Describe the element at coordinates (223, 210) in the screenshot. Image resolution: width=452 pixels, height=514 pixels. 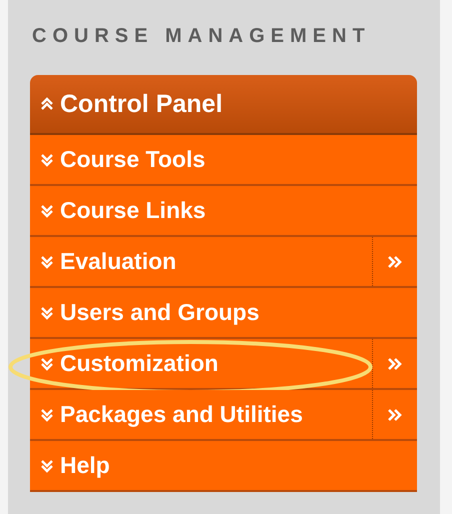
I see `menu-item: Course Links` at that location.